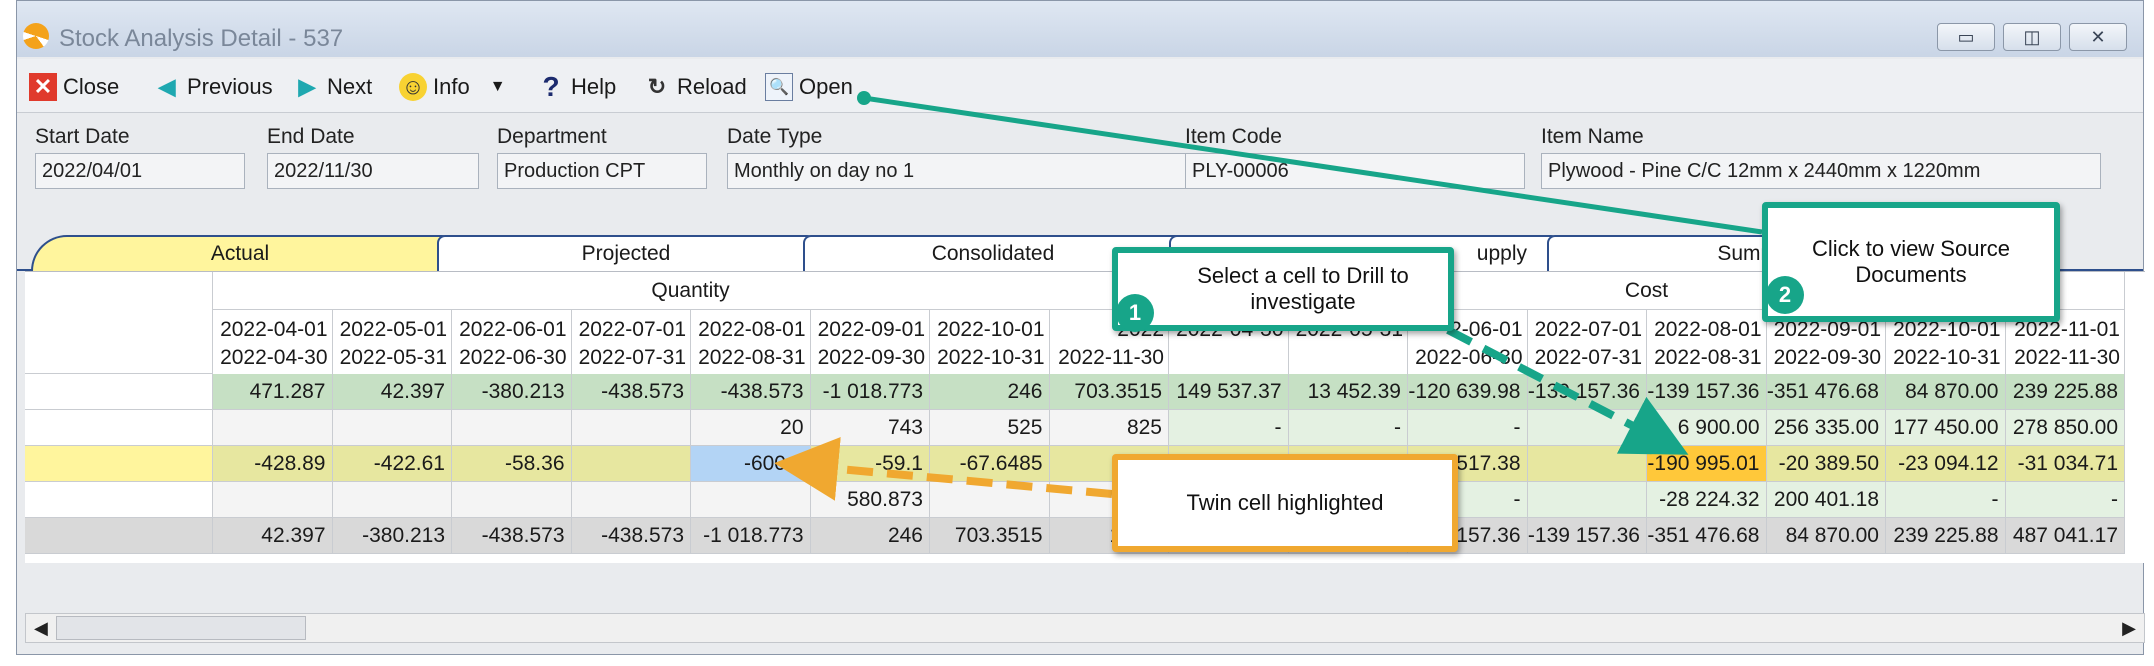 This screenshot has width=2154, height=666. Describe the element at coordinates (181, 628) in the screenshot. I see `scrollbar-thumb` at that location.